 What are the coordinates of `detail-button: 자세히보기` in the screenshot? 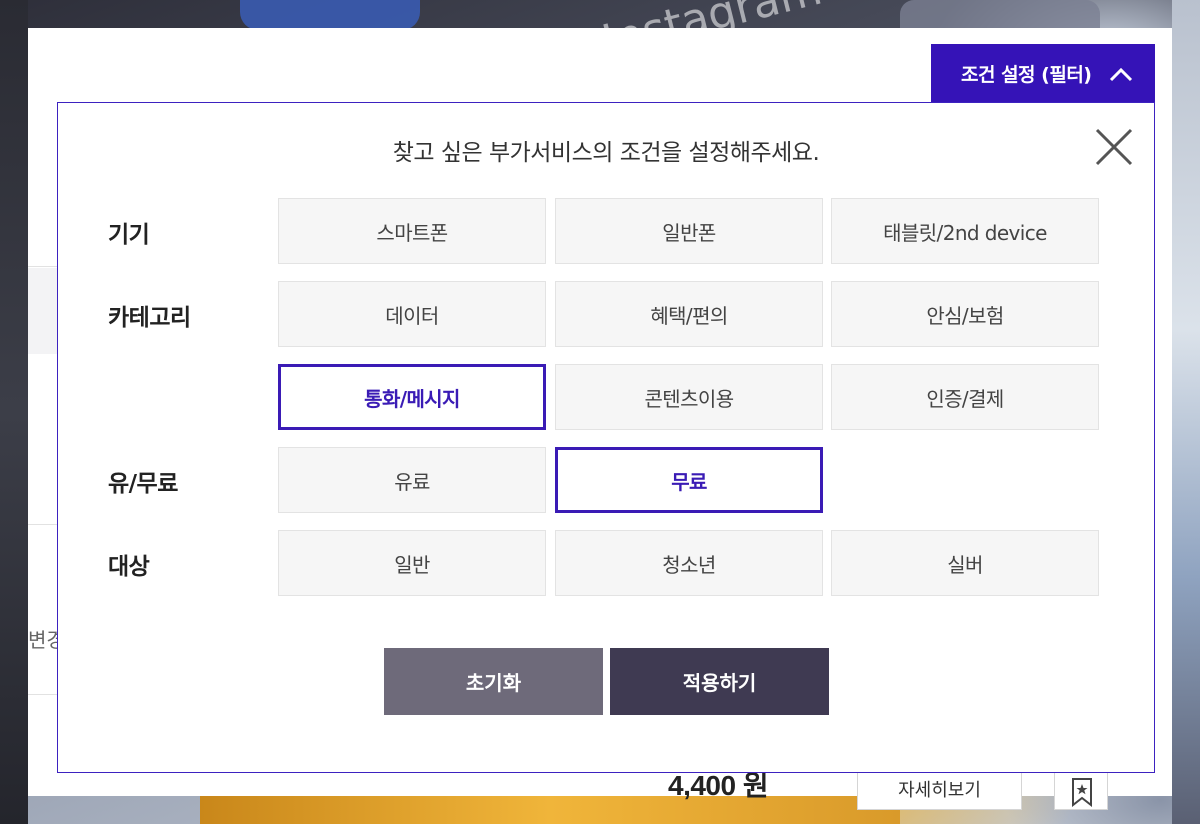 It's located at (939, 790).